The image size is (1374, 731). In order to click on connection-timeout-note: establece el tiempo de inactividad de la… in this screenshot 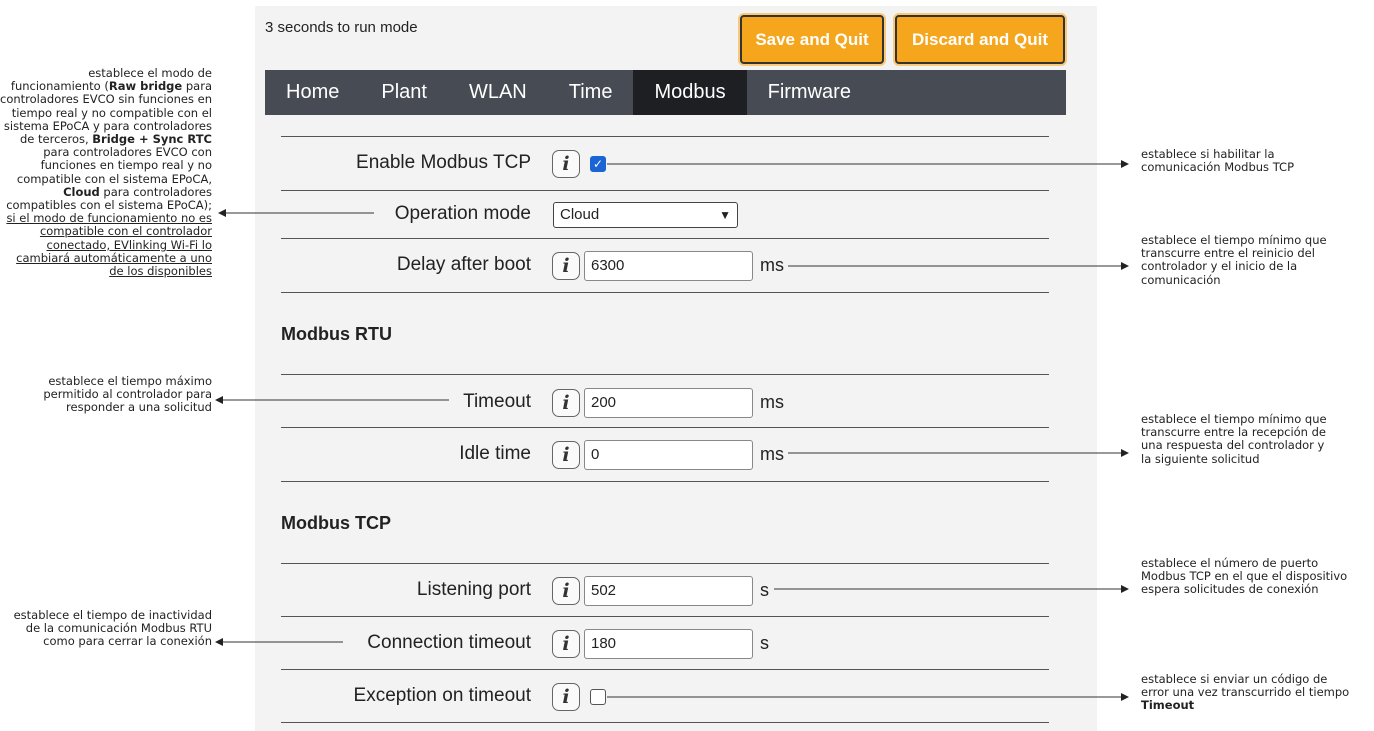, I will do `click(112, 628)`.